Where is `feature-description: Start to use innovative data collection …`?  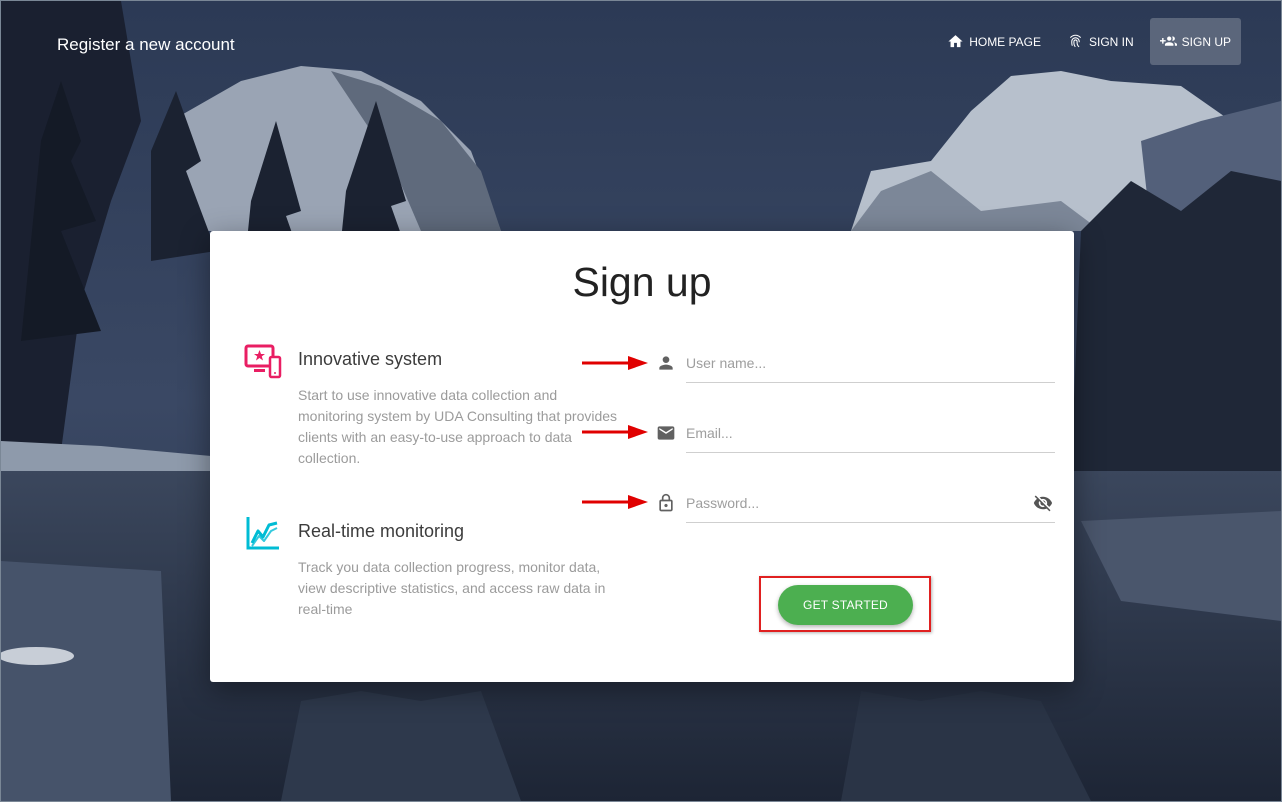 feature-description: Start to use innovative data collection … is located at coordinates (458, 426).